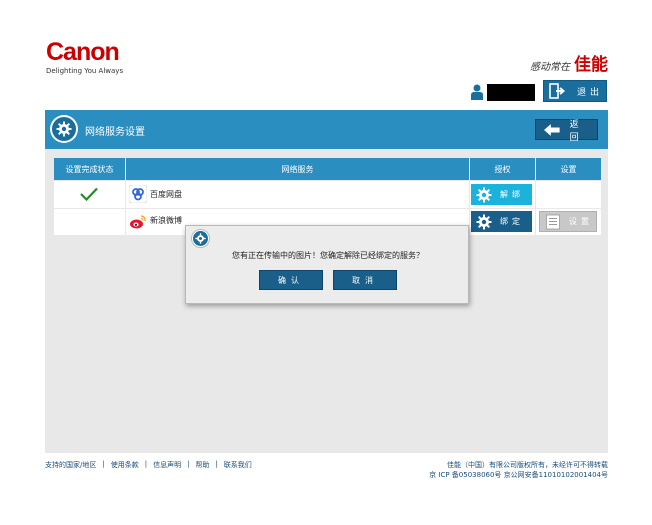 The height and width of the screenshot is (525, 652). Describe the element at coordinates (503, 169) in the screenshot. I see `header-auth: 授权` at that location.